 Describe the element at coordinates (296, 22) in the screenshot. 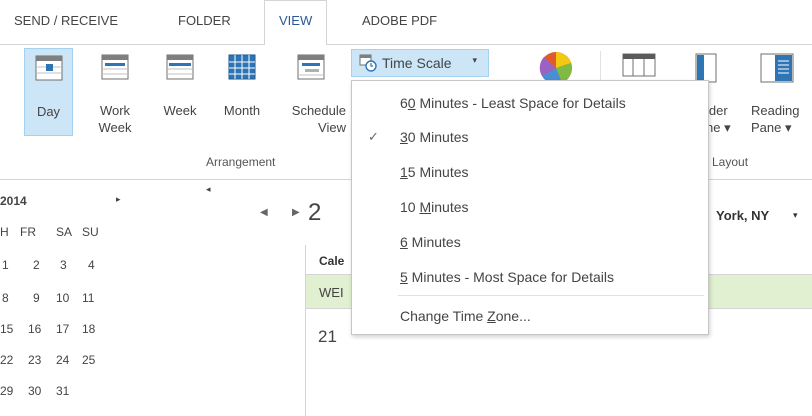

I see `tab-view: VIEW` at that location.